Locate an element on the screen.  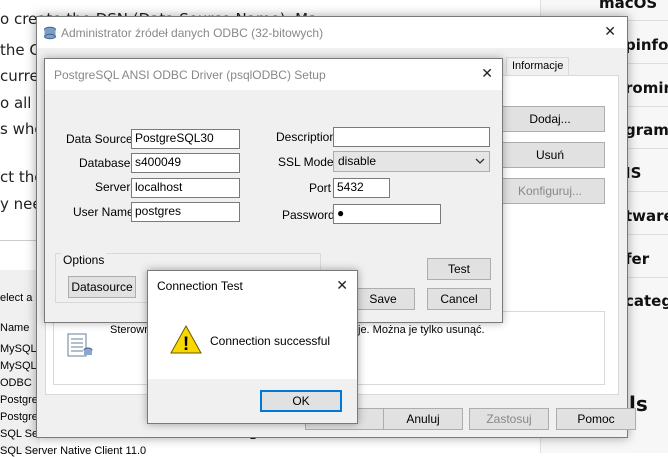
apply-button: Zastosuj is located at coordinates (509, 419).